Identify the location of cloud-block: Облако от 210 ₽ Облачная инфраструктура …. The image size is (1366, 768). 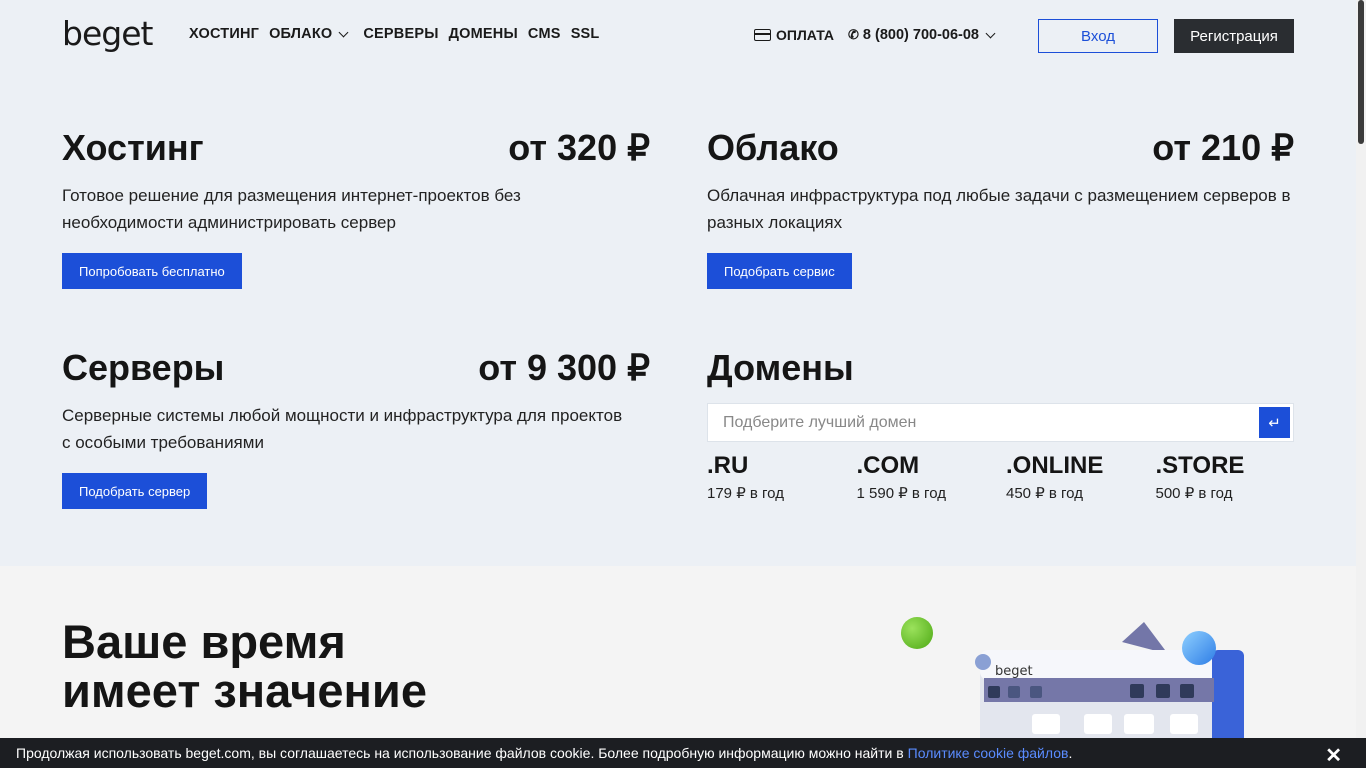
(1000, 213).